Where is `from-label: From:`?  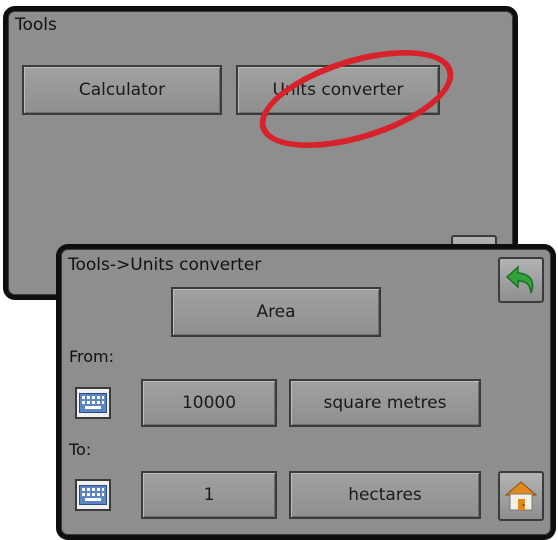 from-label: From: is located at coordinates (92, 356).